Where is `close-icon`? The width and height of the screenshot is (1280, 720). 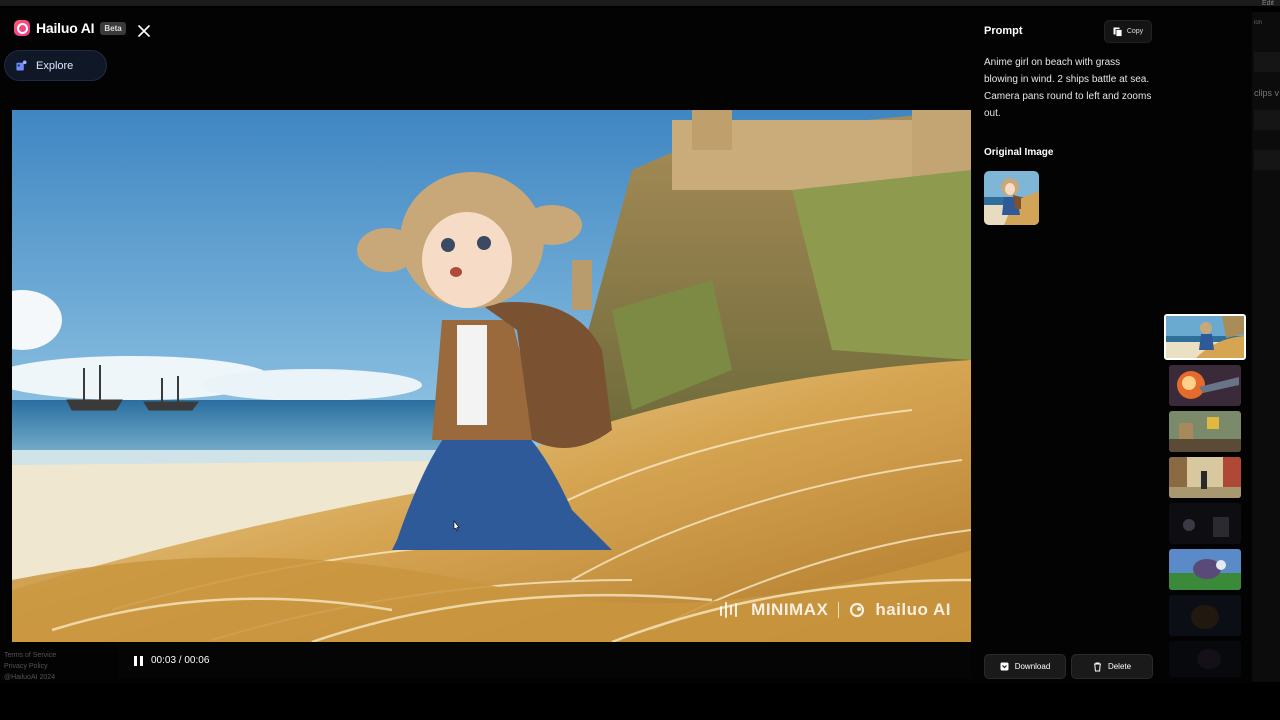 close-icon is located at coordinates (144, 31).